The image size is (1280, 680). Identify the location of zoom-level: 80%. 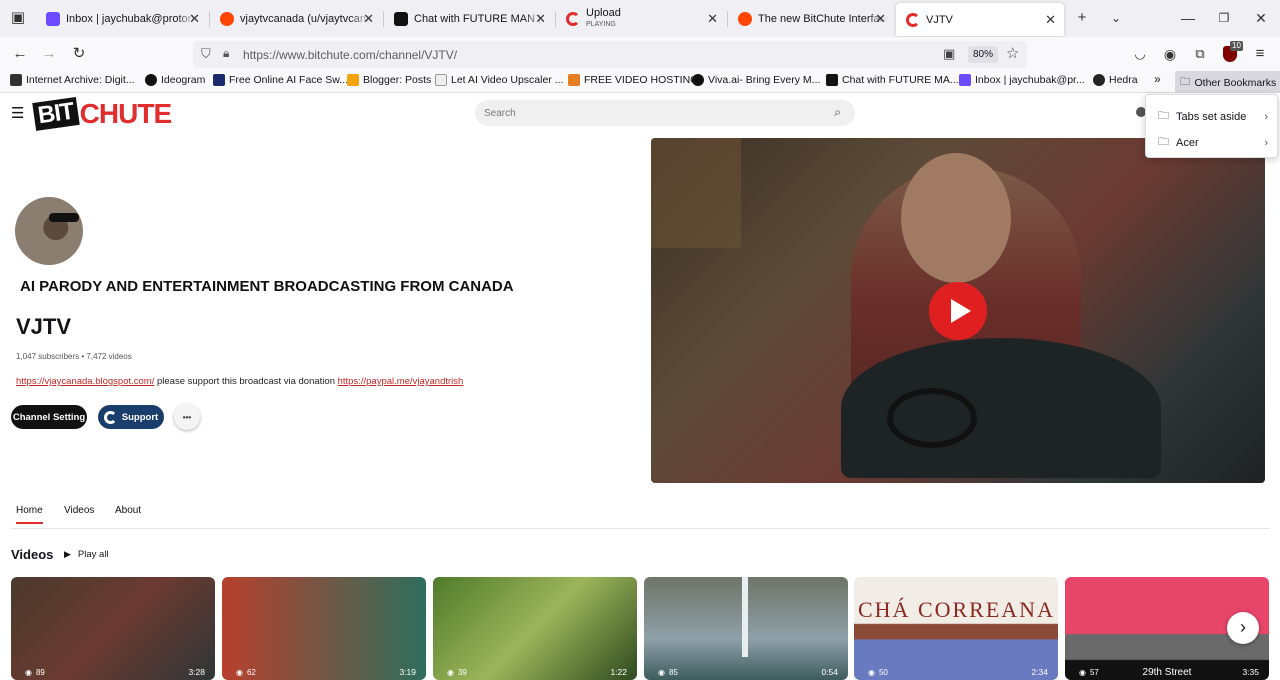
(983, 54).